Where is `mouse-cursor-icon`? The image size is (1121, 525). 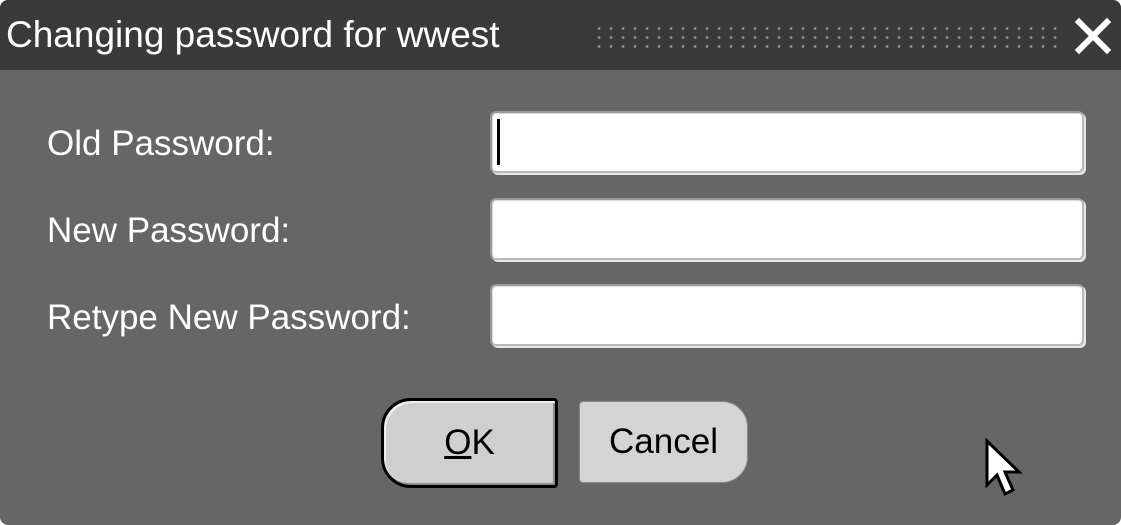 mouse-cursor-icon is located at coordinates (1004, 468).